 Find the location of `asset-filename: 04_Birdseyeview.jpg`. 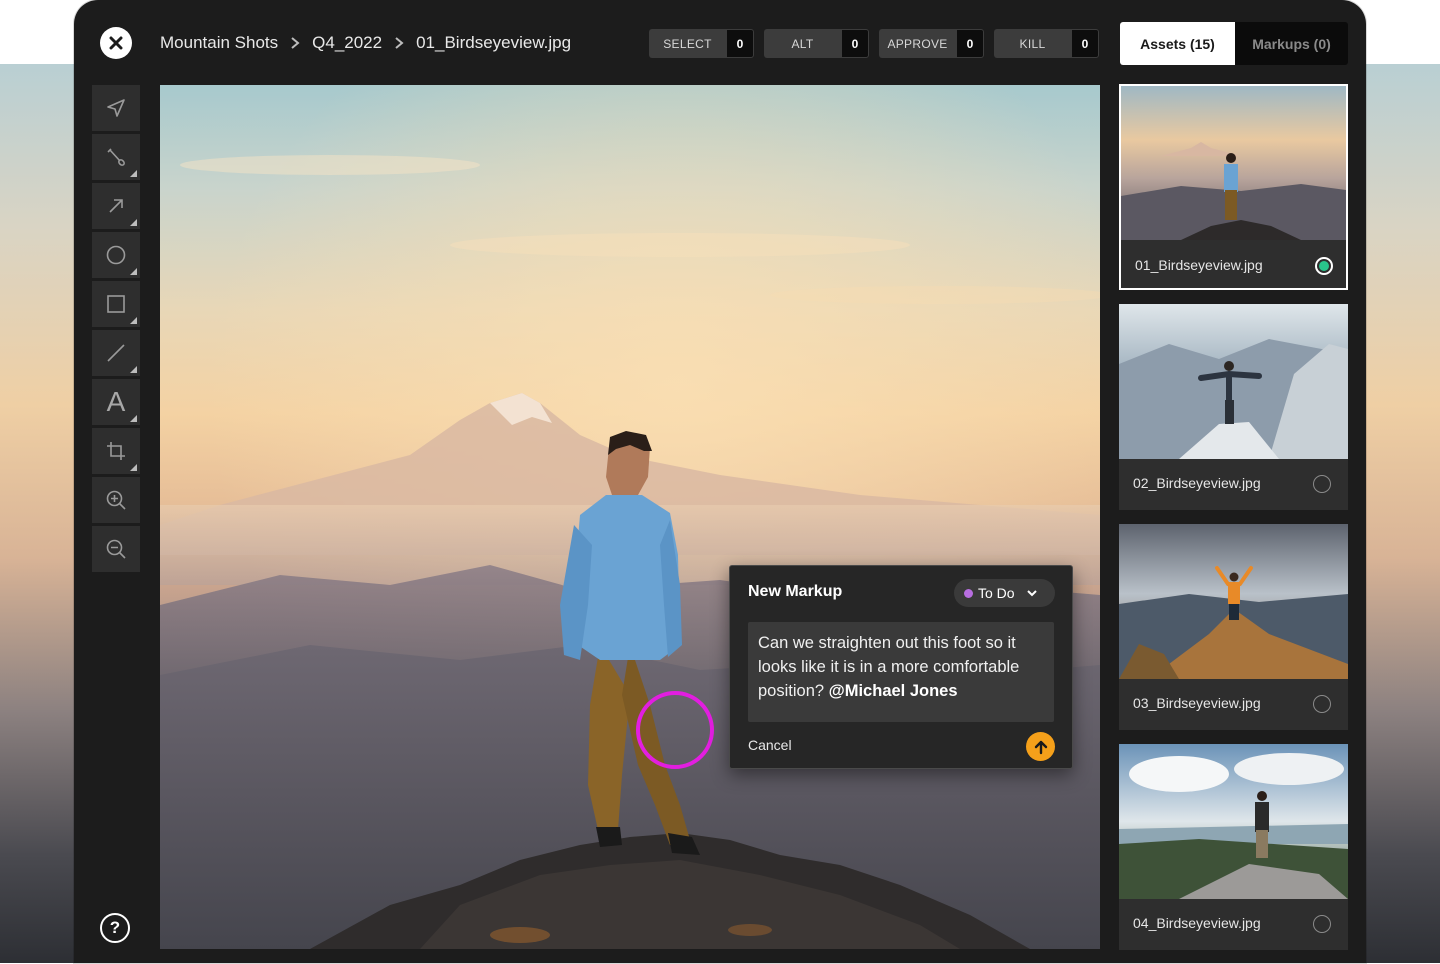

asset-filename: 04_Birdseyeview.jpg is located at coordinates (1197, 923).